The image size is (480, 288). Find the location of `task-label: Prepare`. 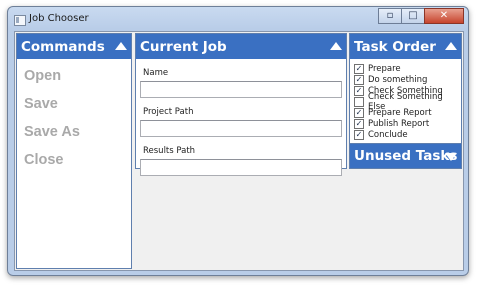

task-label: Prepare is located at coordinates (384, 68).